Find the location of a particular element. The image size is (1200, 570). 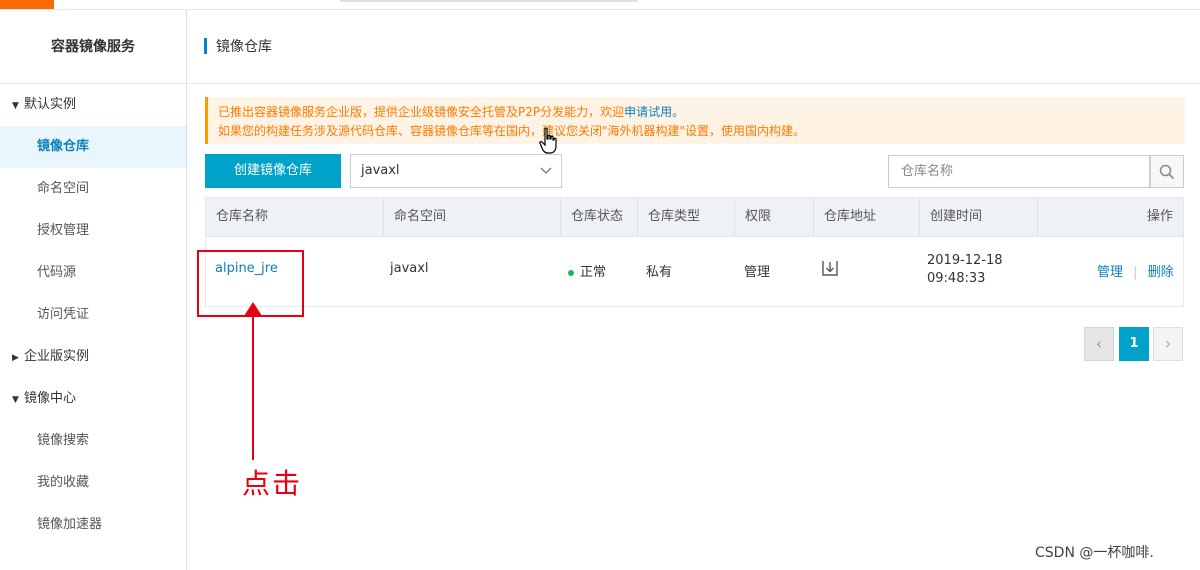

sidebar-group-enterprise-instance: ▶ 企业版实例 is located at coordinates (93, 357).